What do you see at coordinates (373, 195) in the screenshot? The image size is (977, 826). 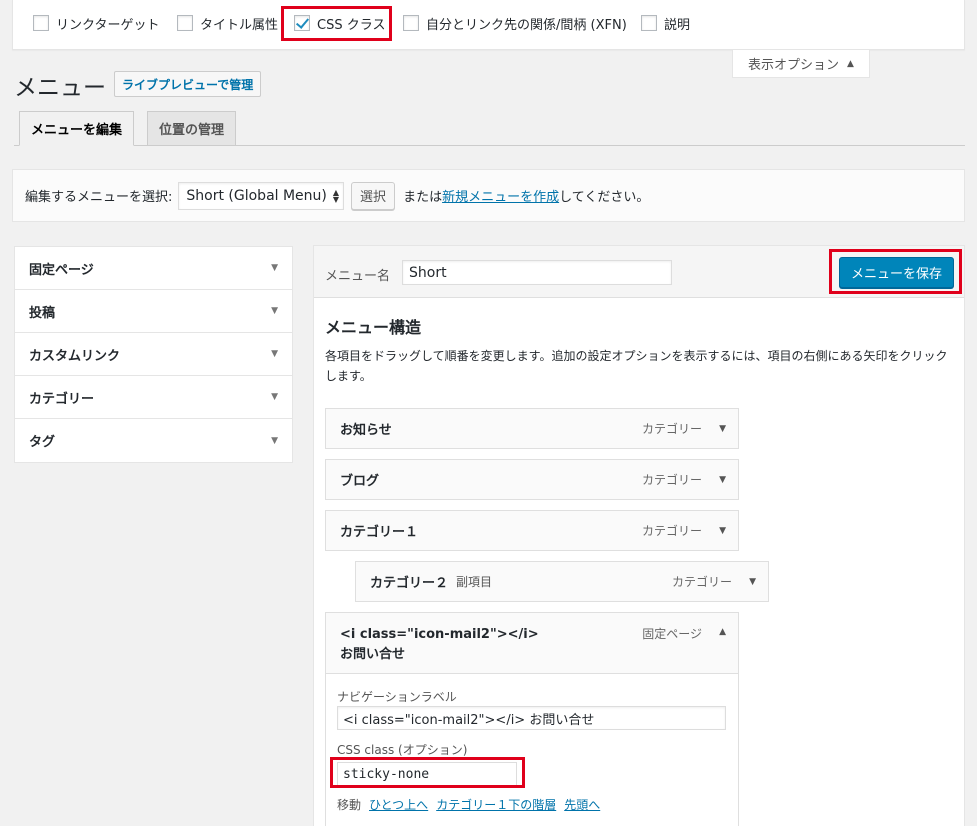 I see `select-menu-button: 選択` at bounding box center [373, 195].